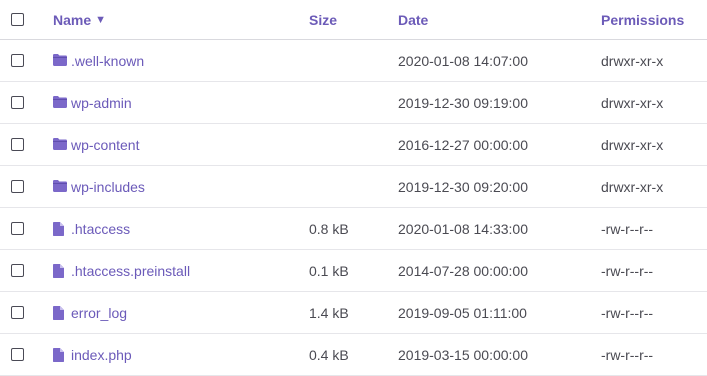 The image size is (707, 376). Describe the element at coordinates (353, 20) in the screenshot. I see `table-header: Name ▼ Size Date Permissions` at that location.